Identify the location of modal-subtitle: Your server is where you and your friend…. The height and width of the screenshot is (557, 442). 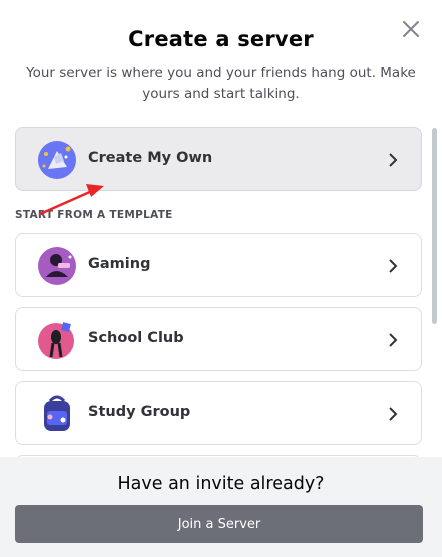
(221, 83).